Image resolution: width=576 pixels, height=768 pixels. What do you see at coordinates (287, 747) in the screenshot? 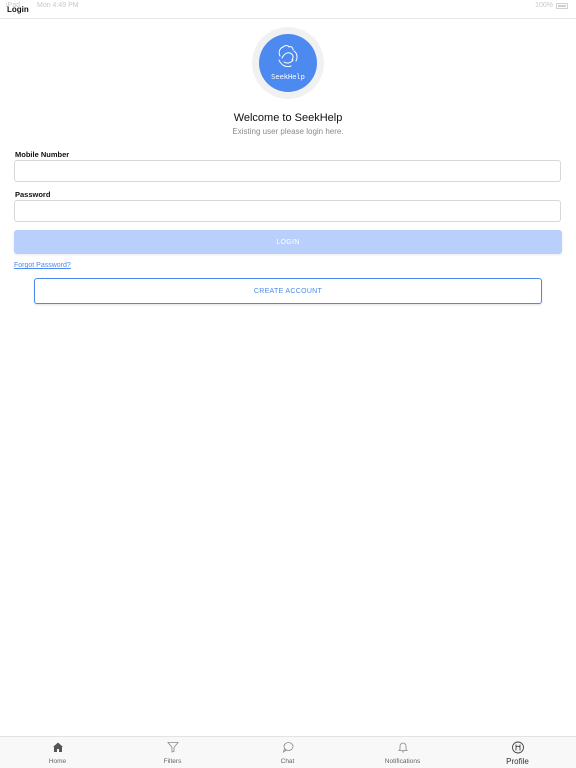
I see `chat-icon` at bounding box center [287, 747].